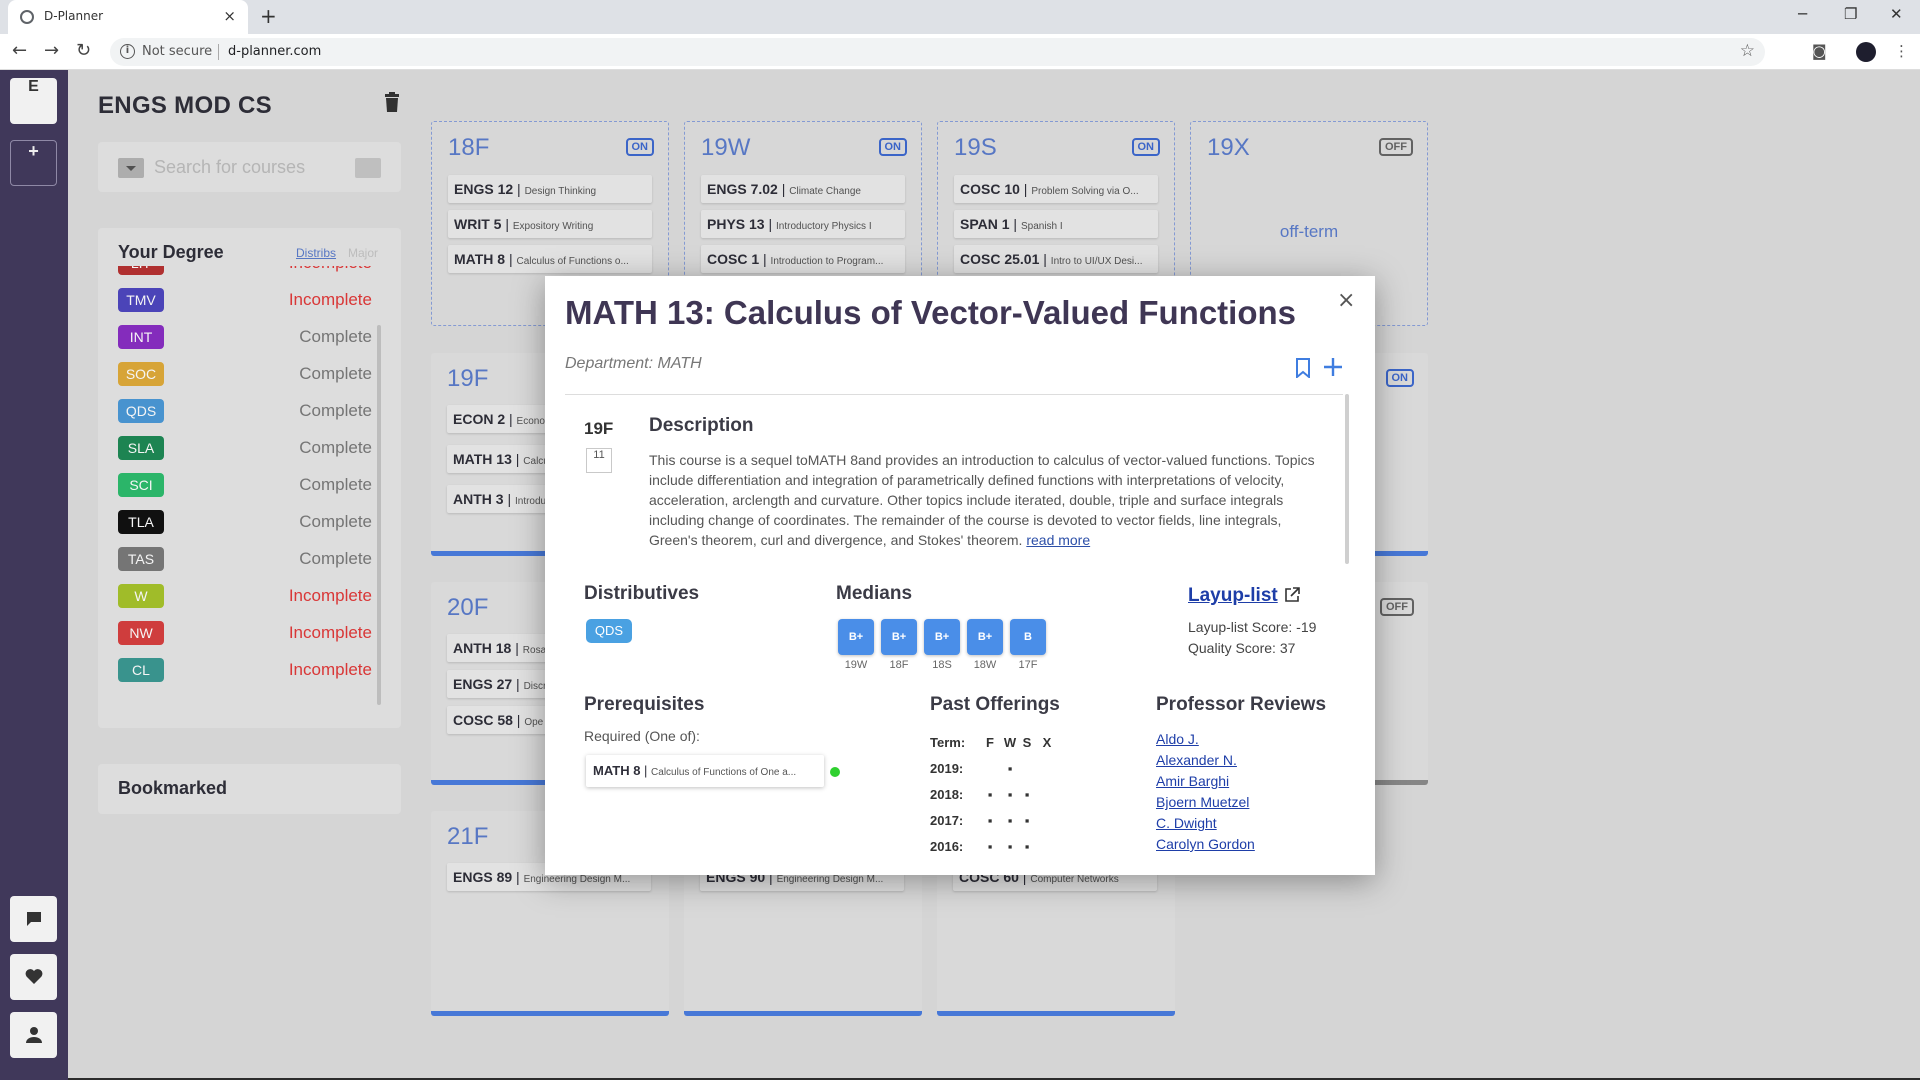 This screenshot has height=1080, width=1920. What do you see at coordinates (1177, 739) in the screenshot?
I see `professor-link: Aldo J.` at bounding box center [1177, 739].